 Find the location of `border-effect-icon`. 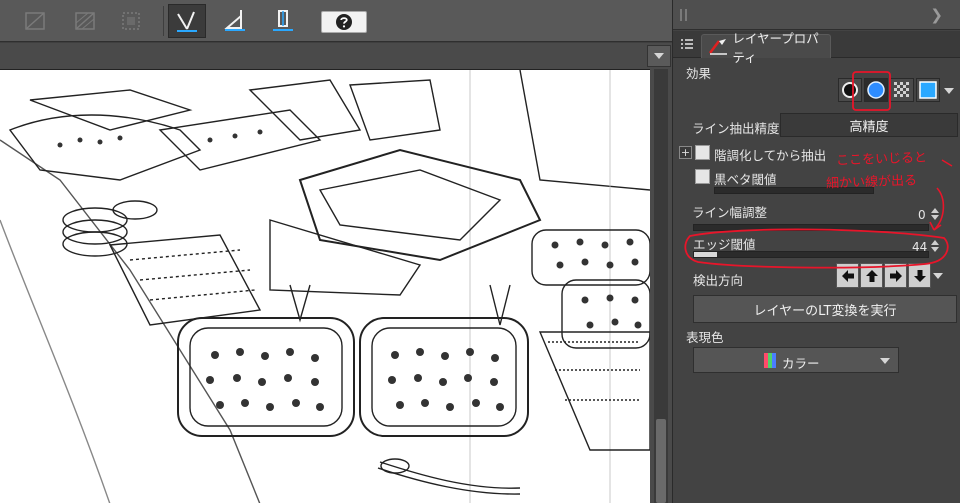

border-effect-icon is located at coordinates (850, 90).